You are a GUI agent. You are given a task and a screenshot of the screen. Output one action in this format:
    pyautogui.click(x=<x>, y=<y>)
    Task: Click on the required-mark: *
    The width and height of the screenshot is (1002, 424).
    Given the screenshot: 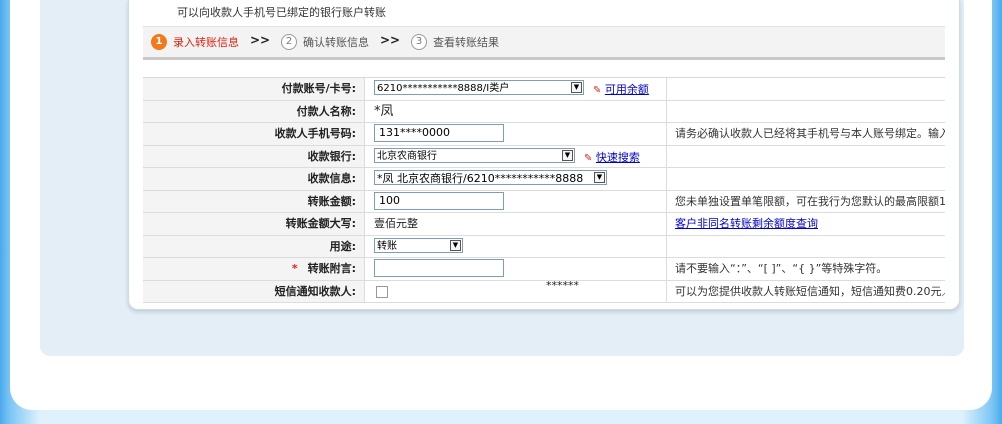 What is the action you would take?
    pyautogui.click(x=294, y=268)
    